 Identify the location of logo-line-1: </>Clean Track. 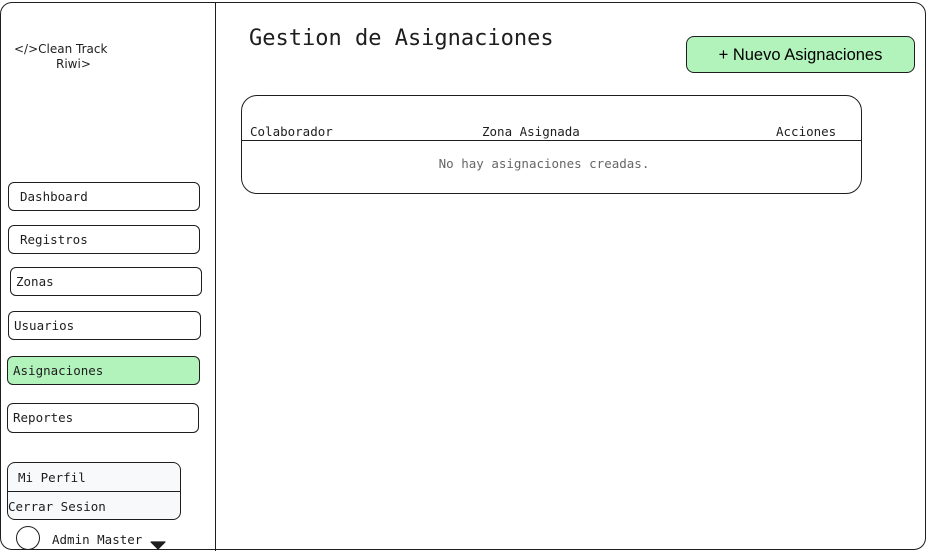
(61, 49).